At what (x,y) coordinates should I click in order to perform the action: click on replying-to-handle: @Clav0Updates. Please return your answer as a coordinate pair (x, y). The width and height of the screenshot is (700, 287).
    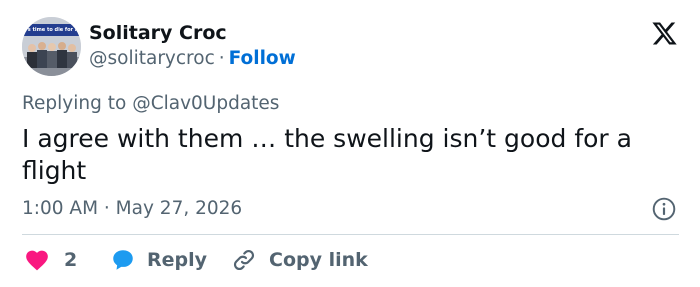
    Looking at the image, I should click on (205, 103).